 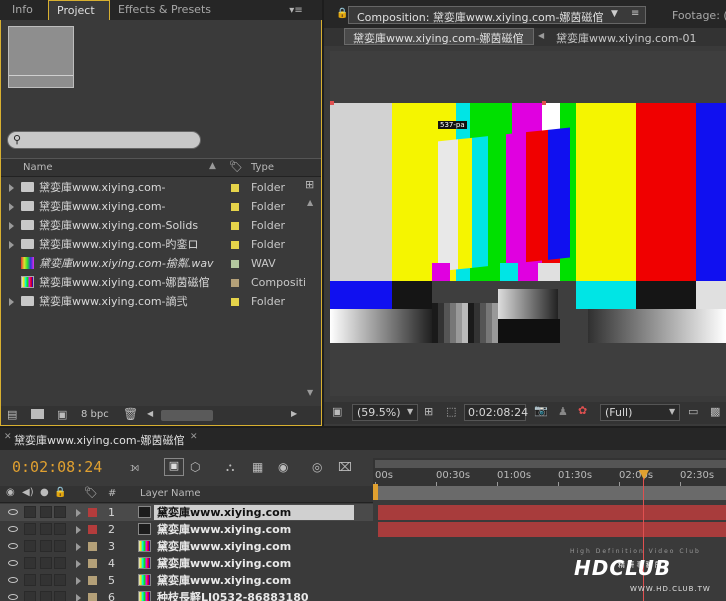 I want to click on breadcrumb-active: 黛娈庫www.xiying.com-娜茵磁倌, so click(x=439, y=36).